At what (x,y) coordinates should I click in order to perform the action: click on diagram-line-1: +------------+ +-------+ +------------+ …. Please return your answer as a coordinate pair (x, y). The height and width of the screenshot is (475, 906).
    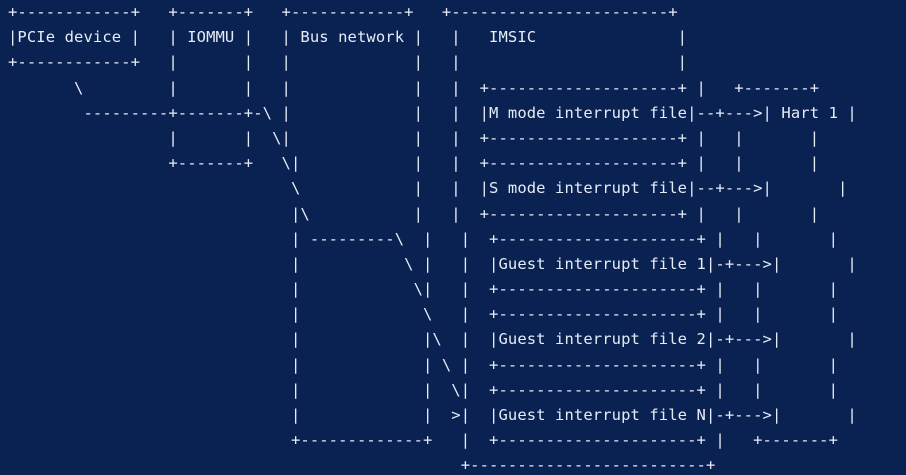
    Looking at the image, I should click on (343, 12).